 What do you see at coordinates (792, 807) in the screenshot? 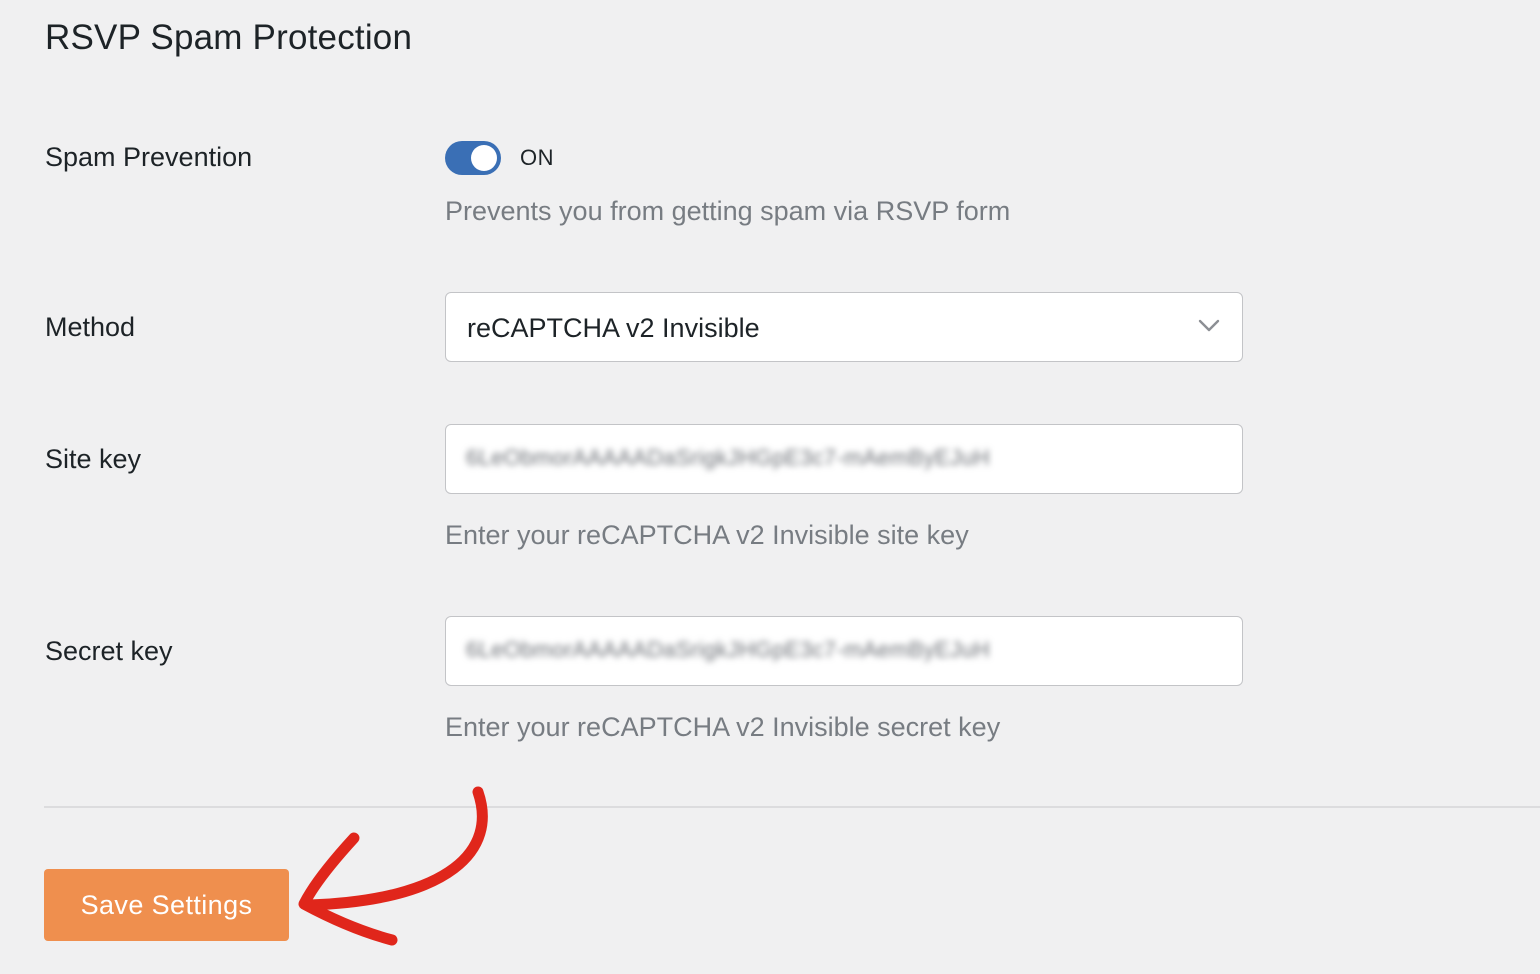
I see `section-divider` at bounding box center [792, 807].